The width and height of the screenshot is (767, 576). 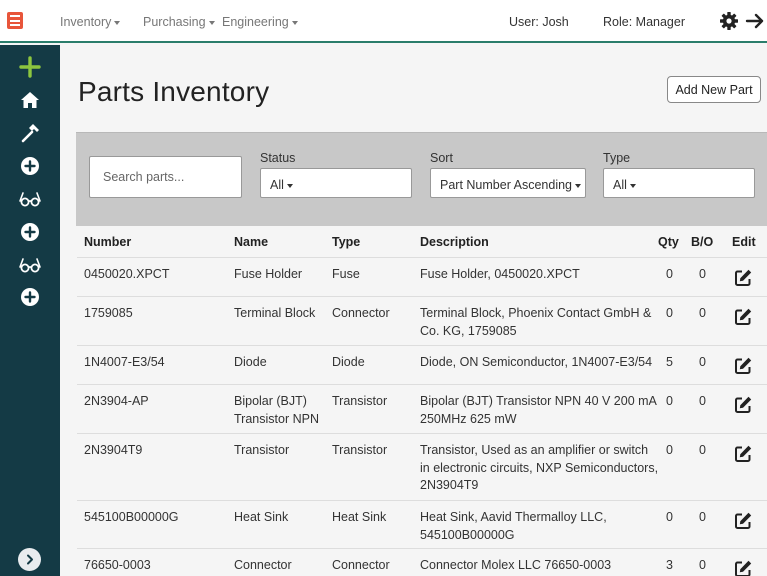 What do you see at coordinates (348, 362) in the screenshot?
I see `cell-type: Diode` at bounding box center [348, 362].